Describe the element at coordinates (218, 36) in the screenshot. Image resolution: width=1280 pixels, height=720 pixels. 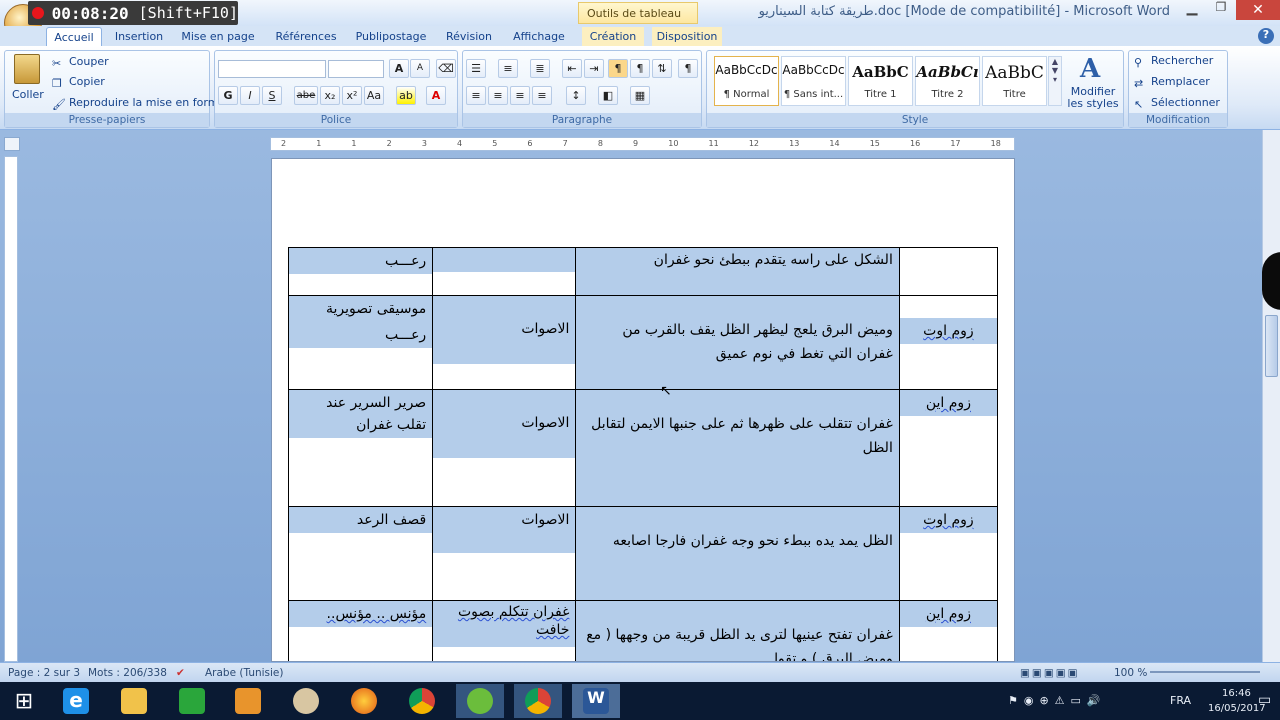
I see `tab-mise-en-page: Mise en page` at that location.